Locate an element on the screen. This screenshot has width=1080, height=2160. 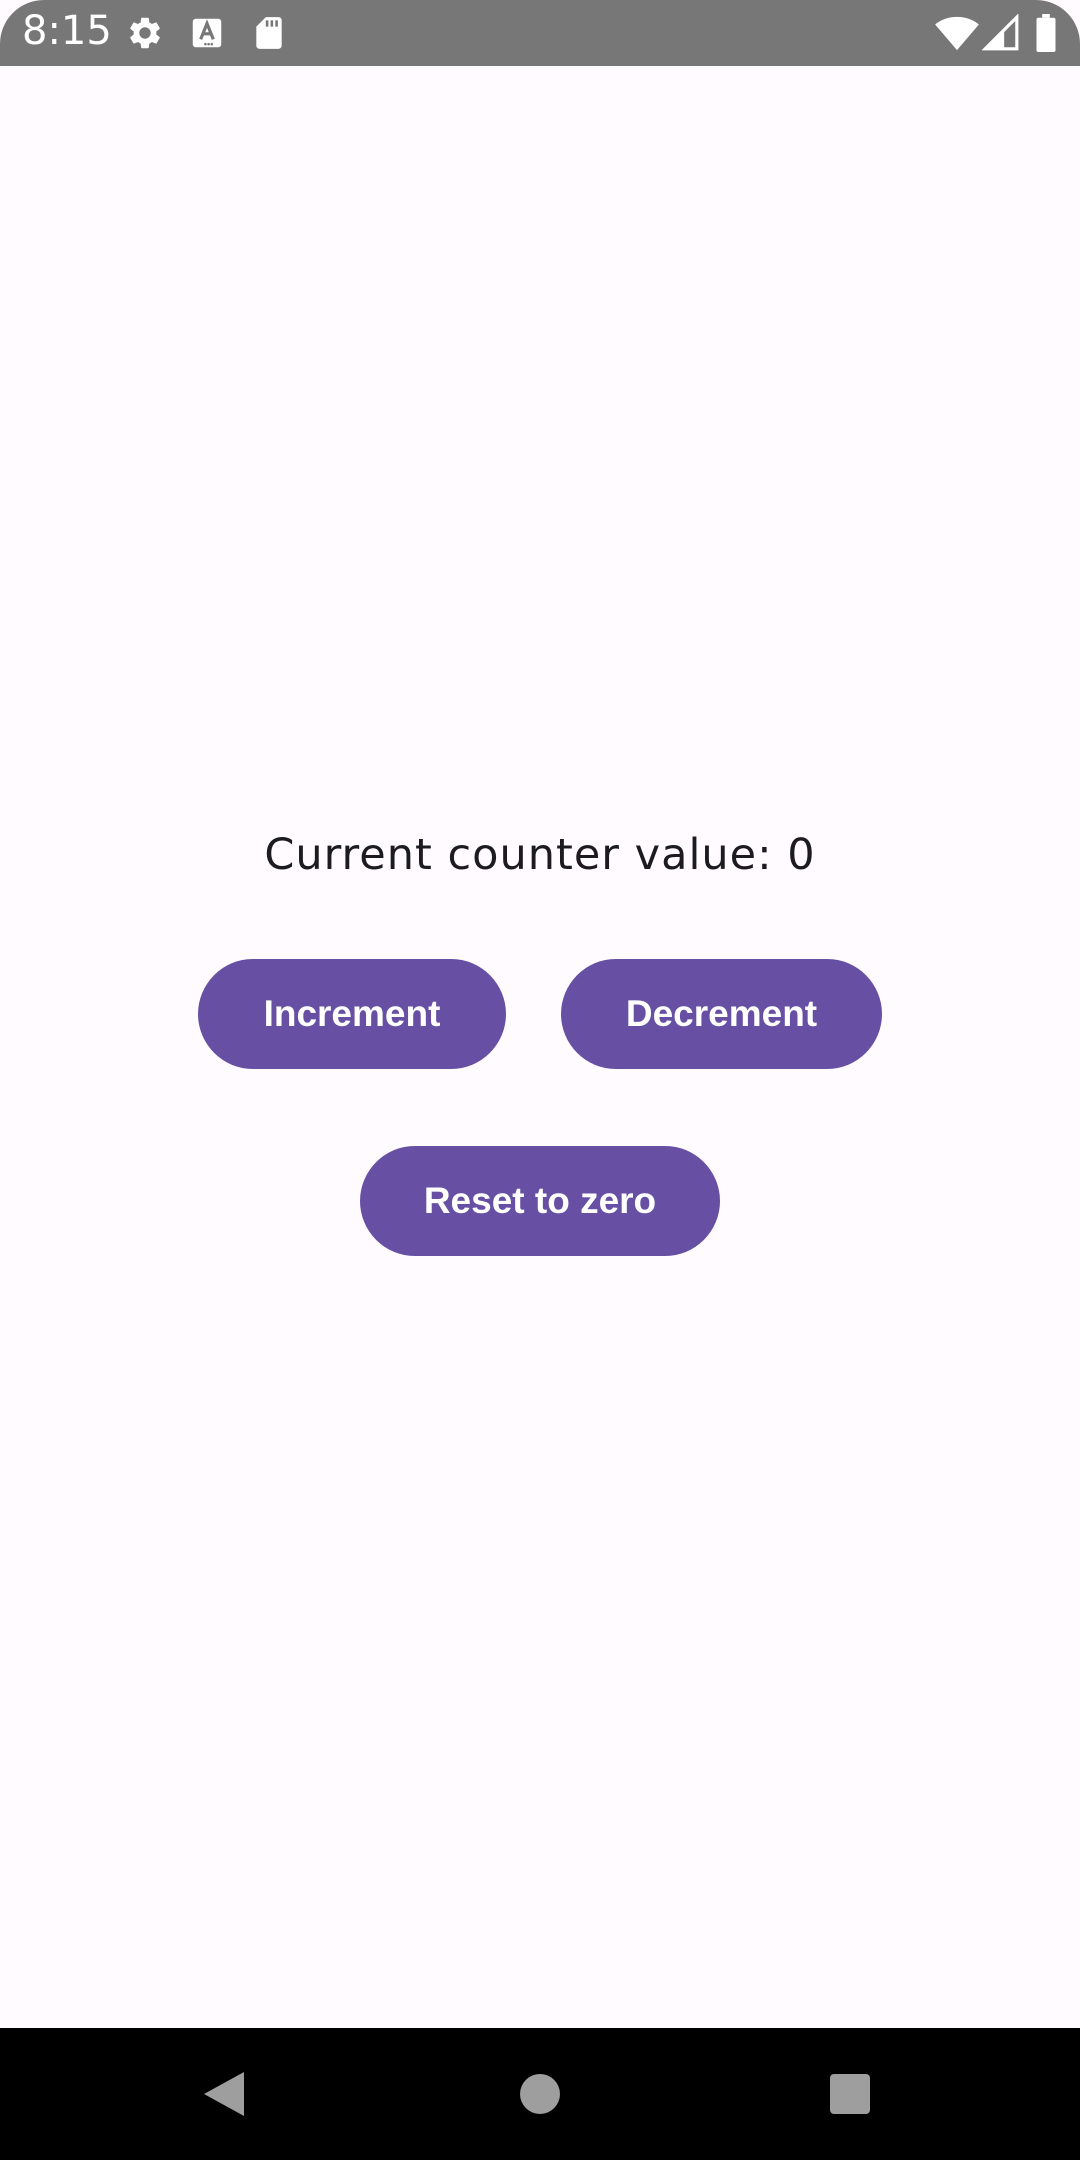
home-icon is located at coordinates (540, 2094).